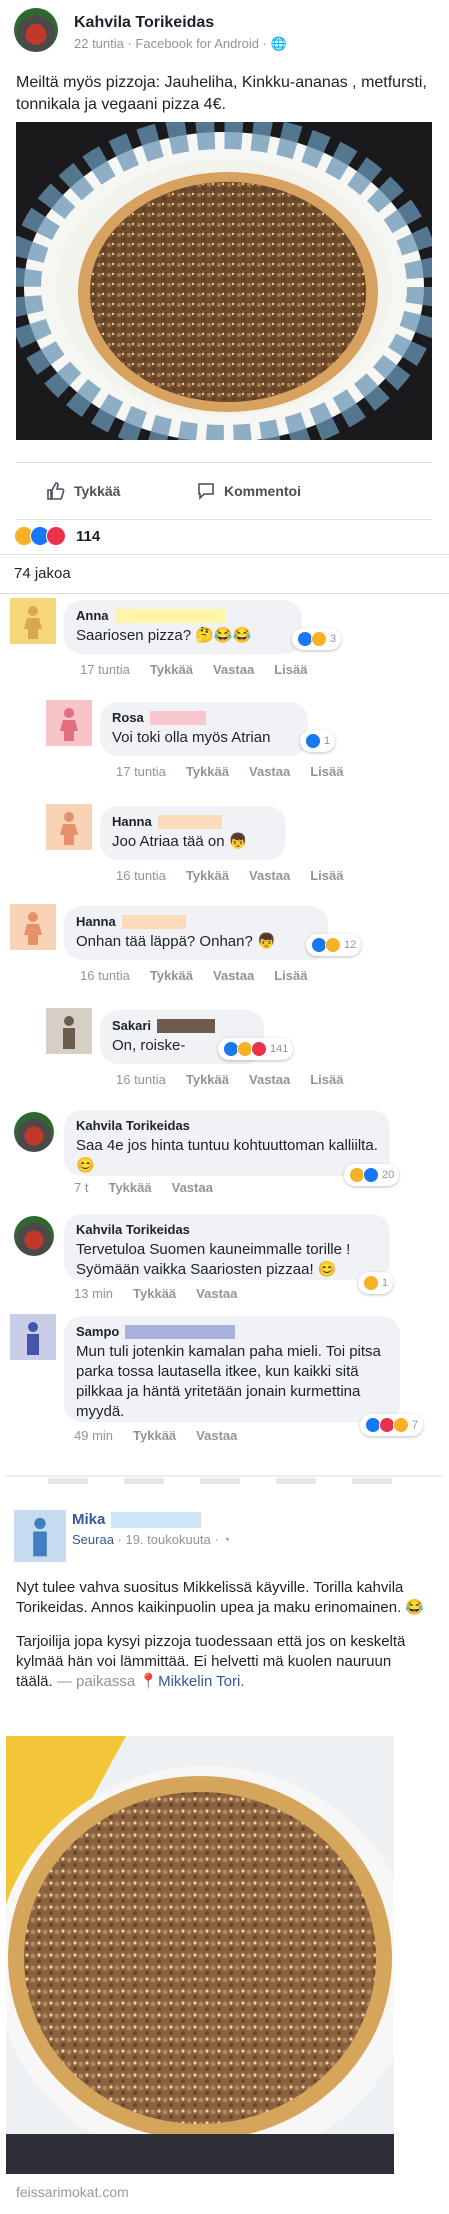 This screenshot has height=2214, width=449. Describe the element at coordinates (392, 1425) in the screenshot. I see `comment-reactions: 7` at that location.